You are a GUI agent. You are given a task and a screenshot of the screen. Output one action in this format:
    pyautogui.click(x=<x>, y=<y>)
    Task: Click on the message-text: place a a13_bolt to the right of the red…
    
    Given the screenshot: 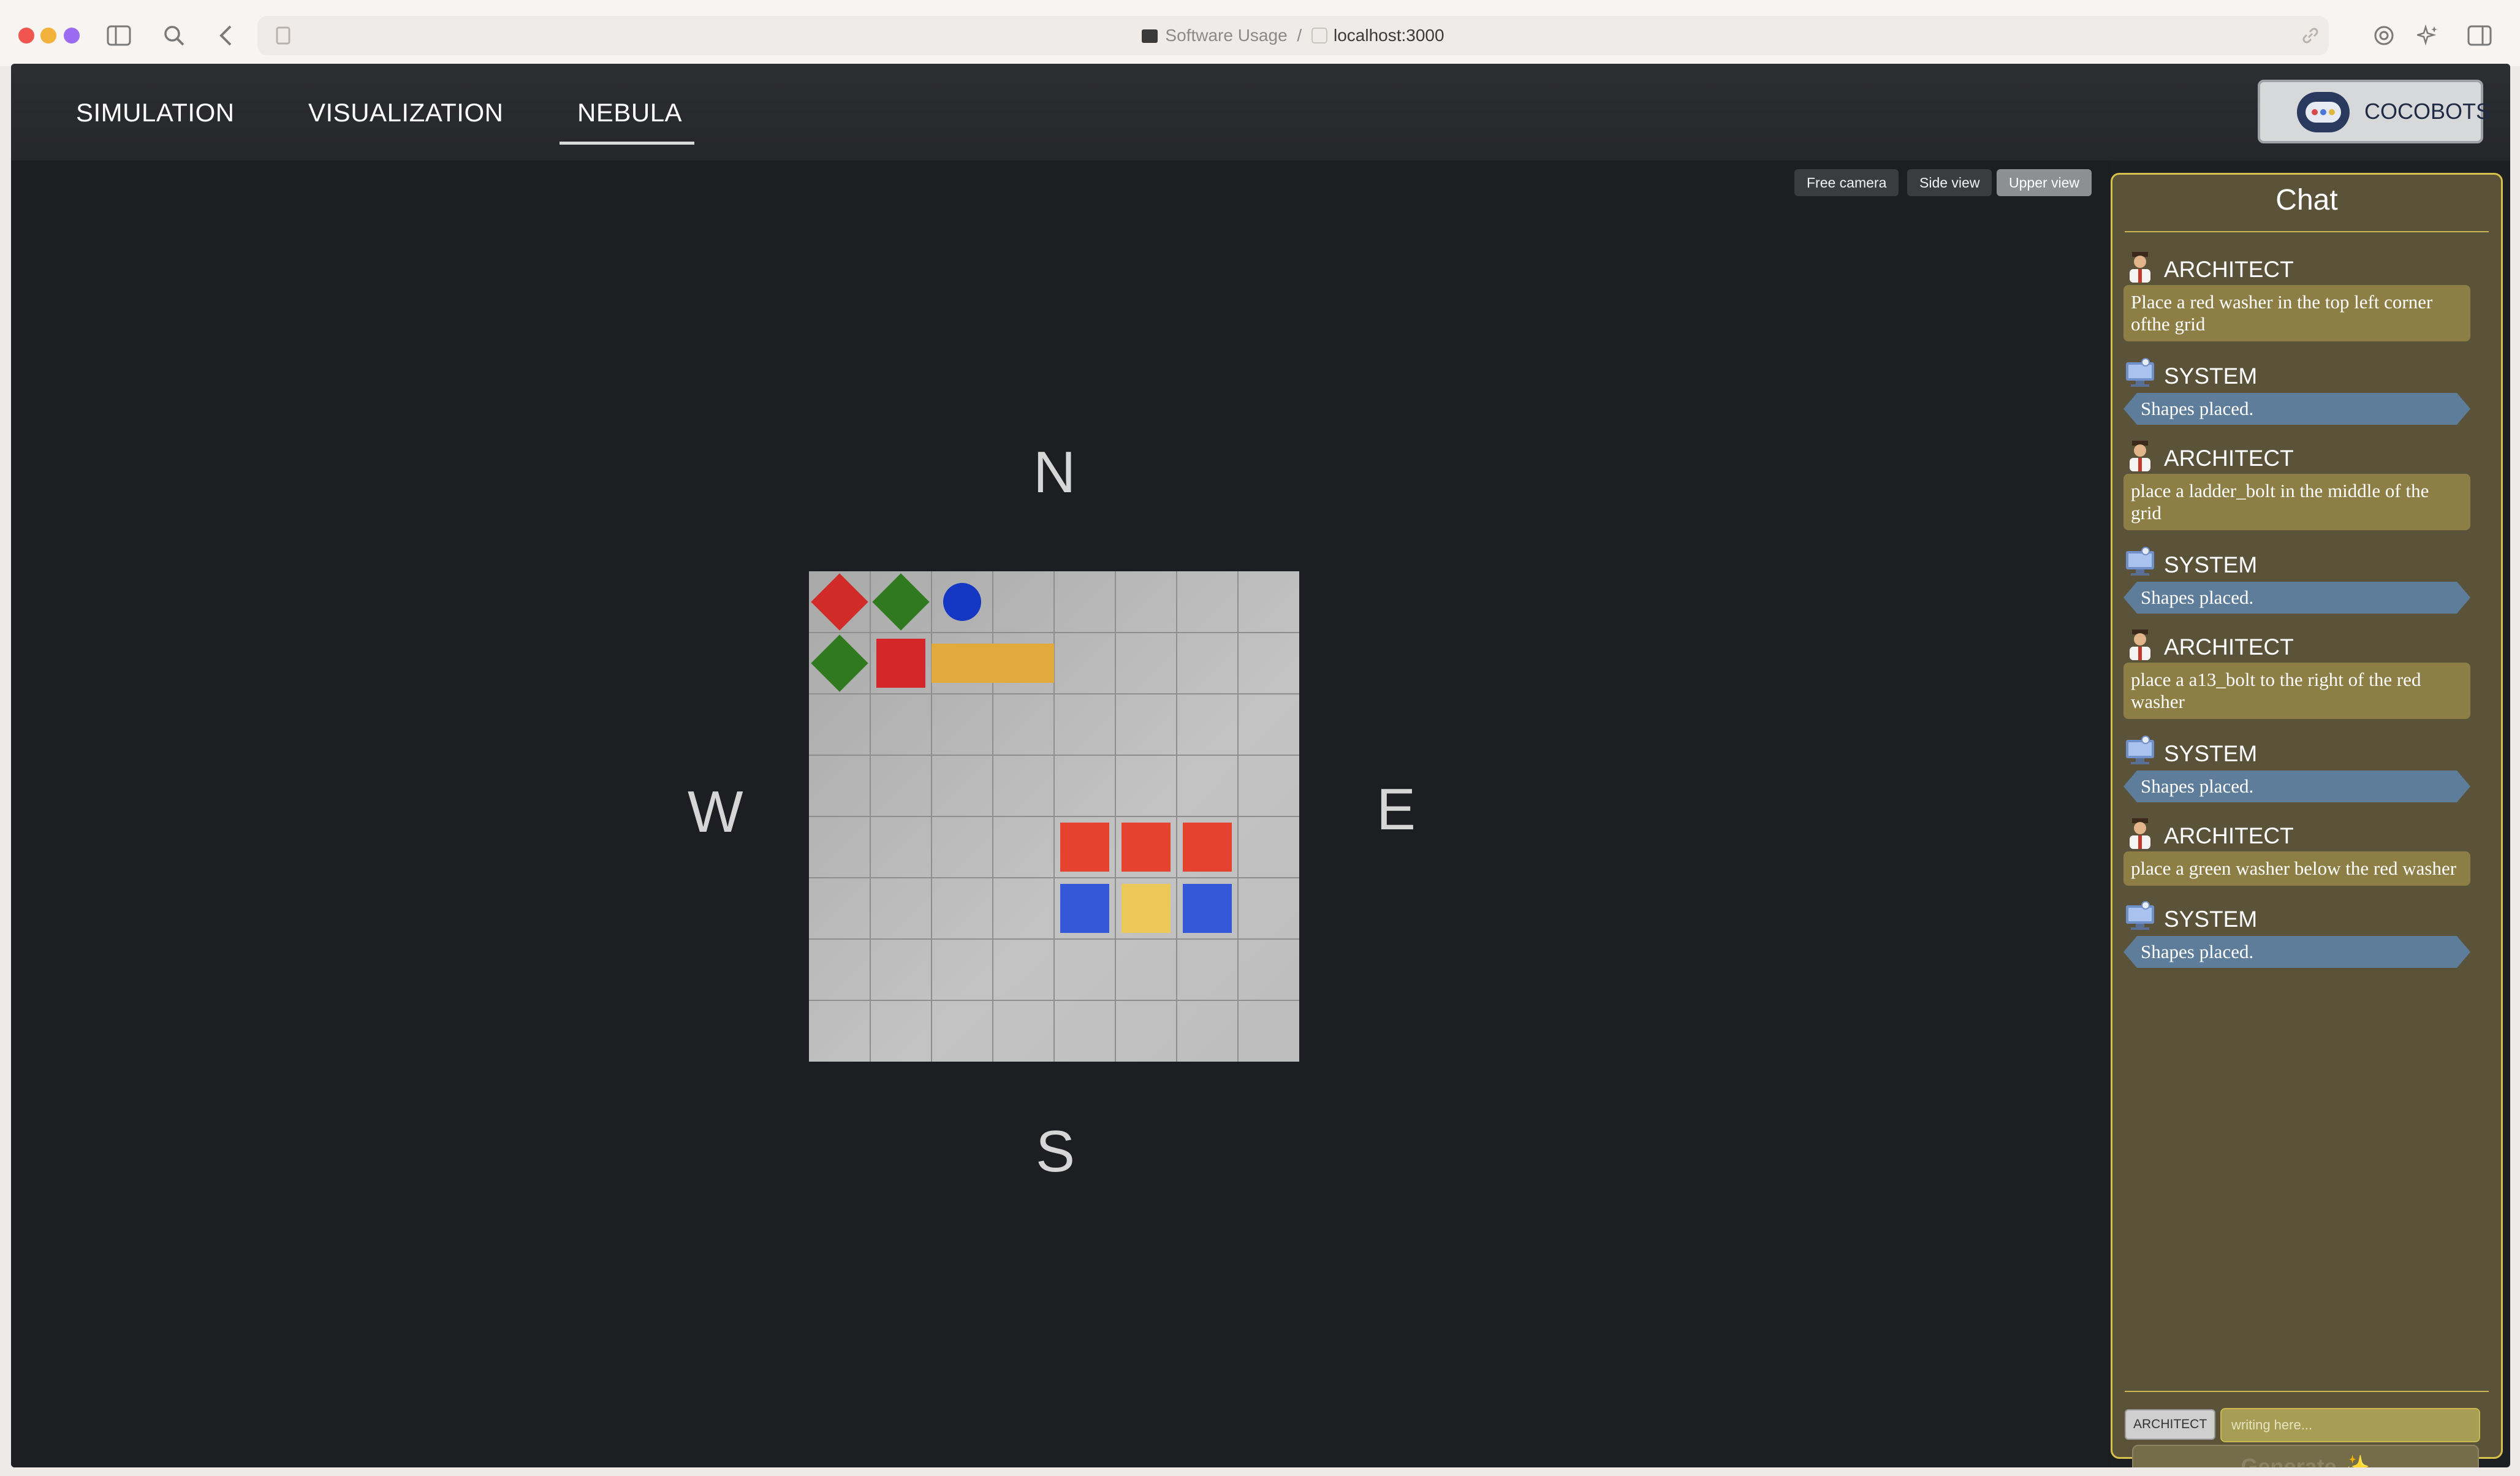 What is the action you would take?
    pyautogui.click(x=2297, y=691)
    